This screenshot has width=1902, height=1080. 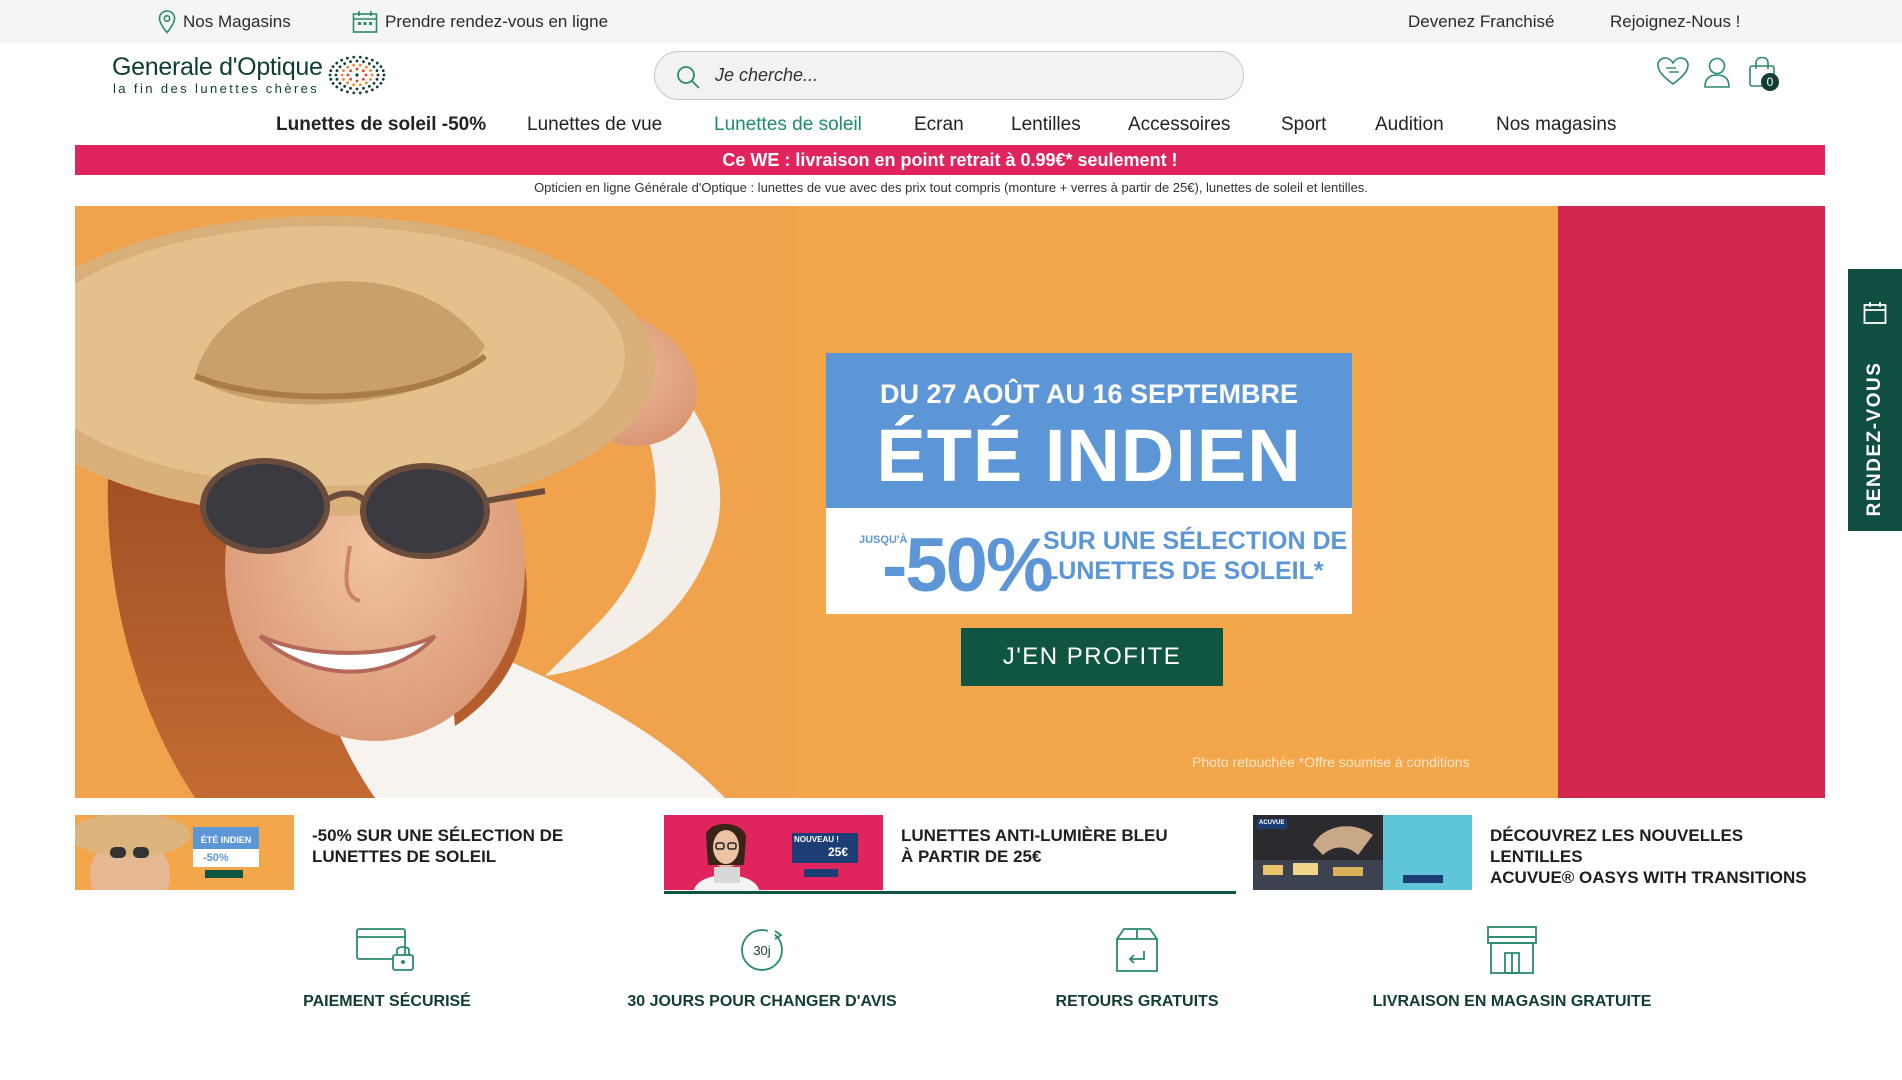 What do you see at coordinates (1512, 950) in the screenshot?
I see `store-icon` at bounding box center [1512, 950].